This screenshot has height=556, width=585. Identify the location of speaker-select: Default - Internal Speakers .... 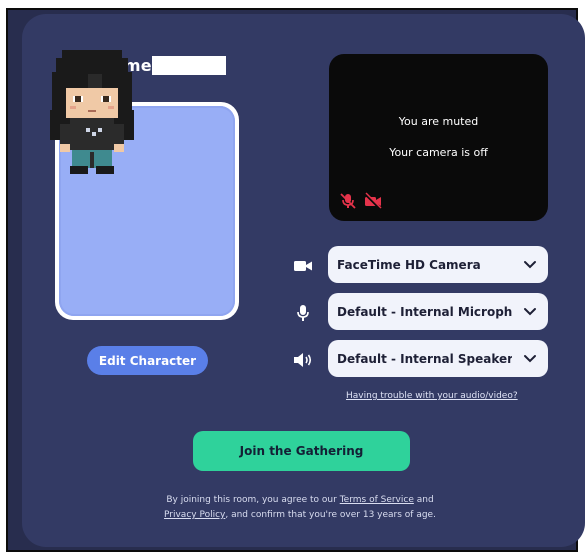
(438, 358).